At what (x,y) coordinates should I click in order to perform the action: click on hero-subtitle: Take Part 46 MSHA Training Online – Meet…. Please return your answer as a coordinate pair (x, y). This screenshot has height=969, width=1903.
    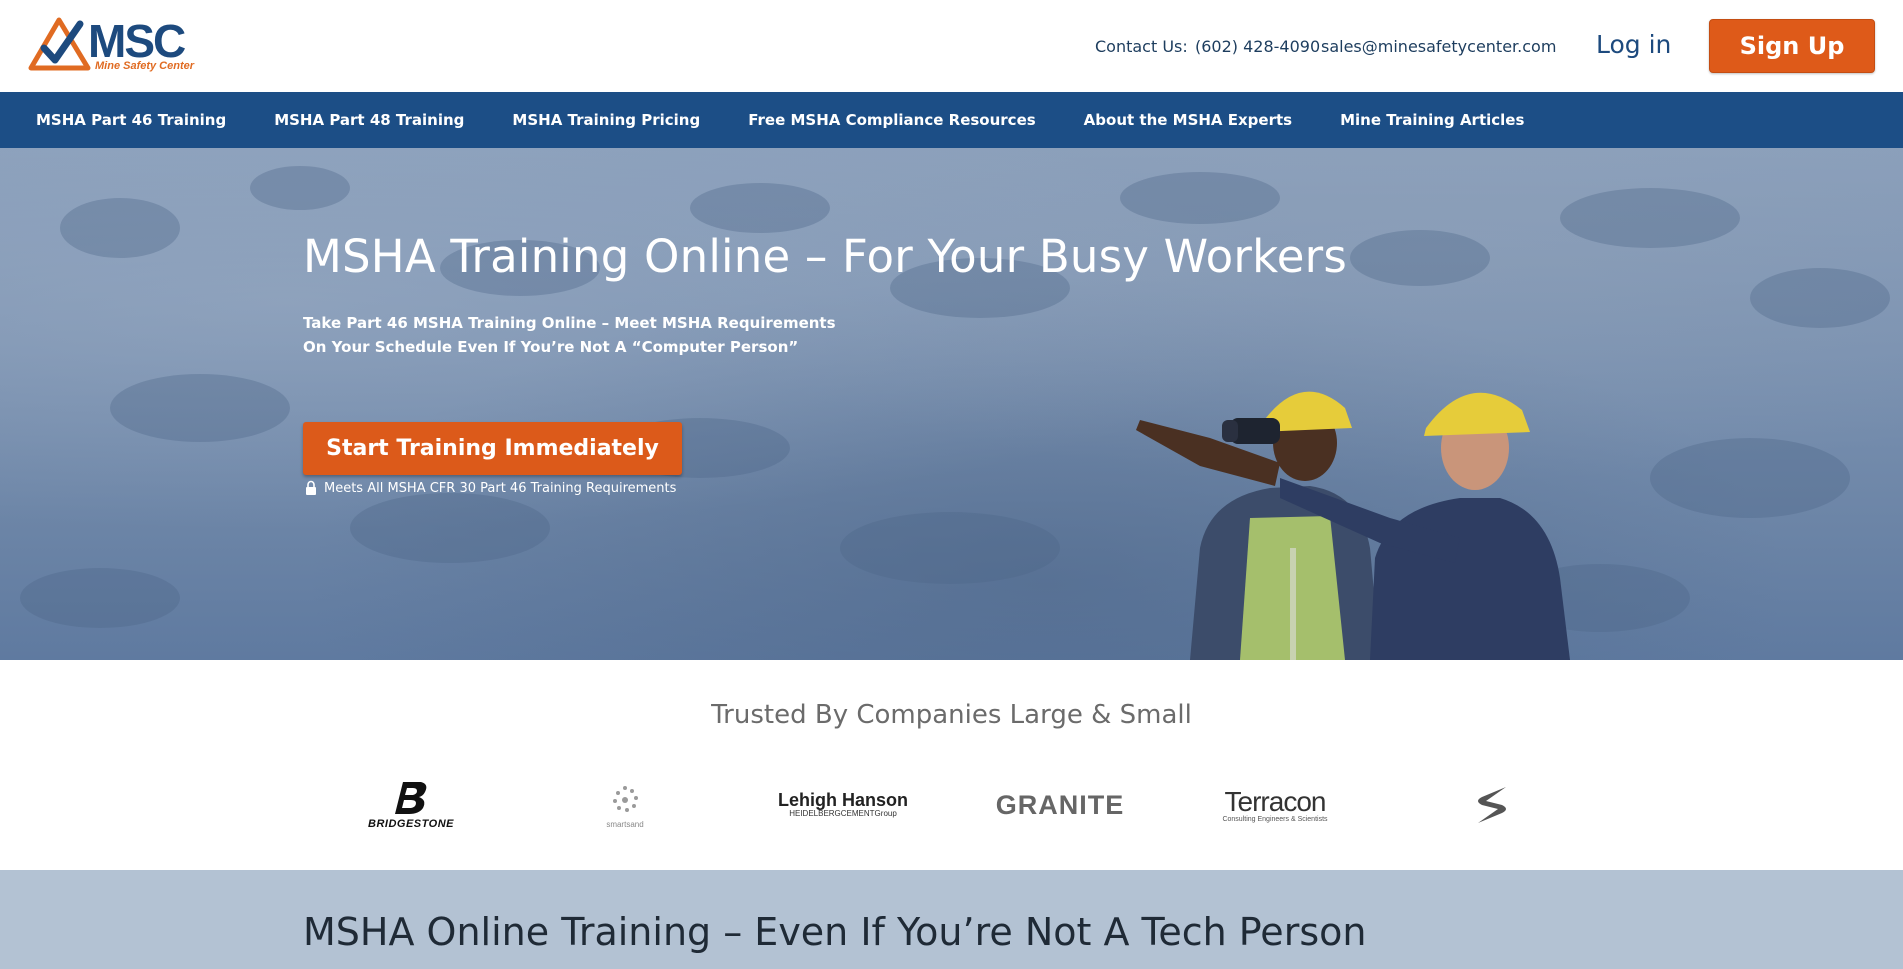
    Looking at the image, I should click on (569, 335).